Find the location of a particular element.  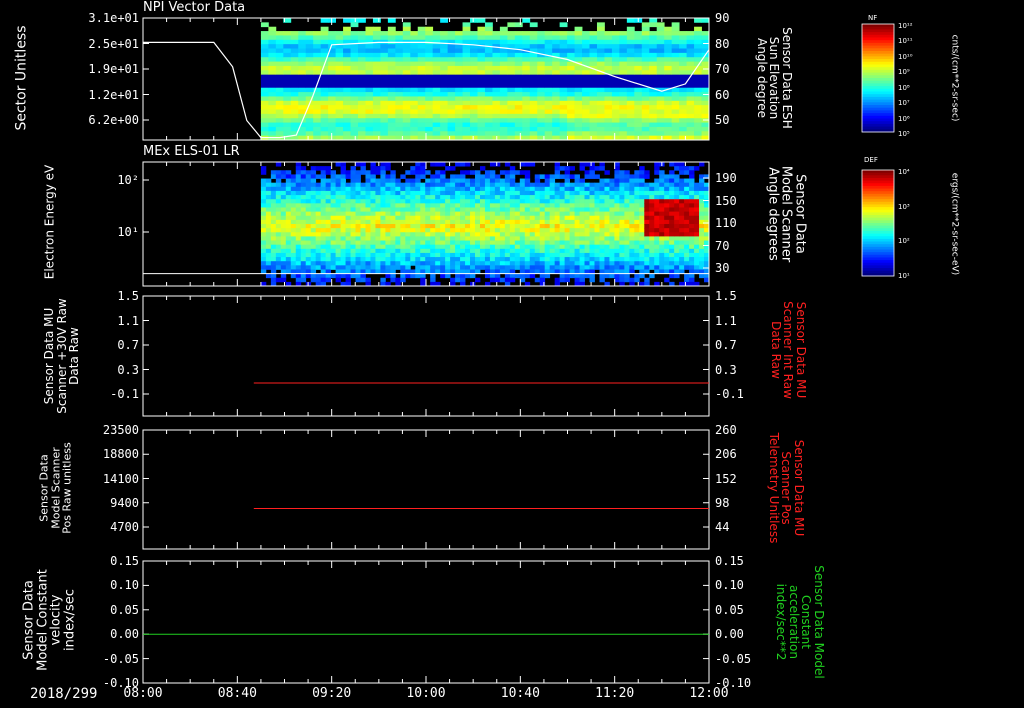

panel2-y2label: Sensor Data Model Scanner Angle degrees is located at coordinates (786, 214).